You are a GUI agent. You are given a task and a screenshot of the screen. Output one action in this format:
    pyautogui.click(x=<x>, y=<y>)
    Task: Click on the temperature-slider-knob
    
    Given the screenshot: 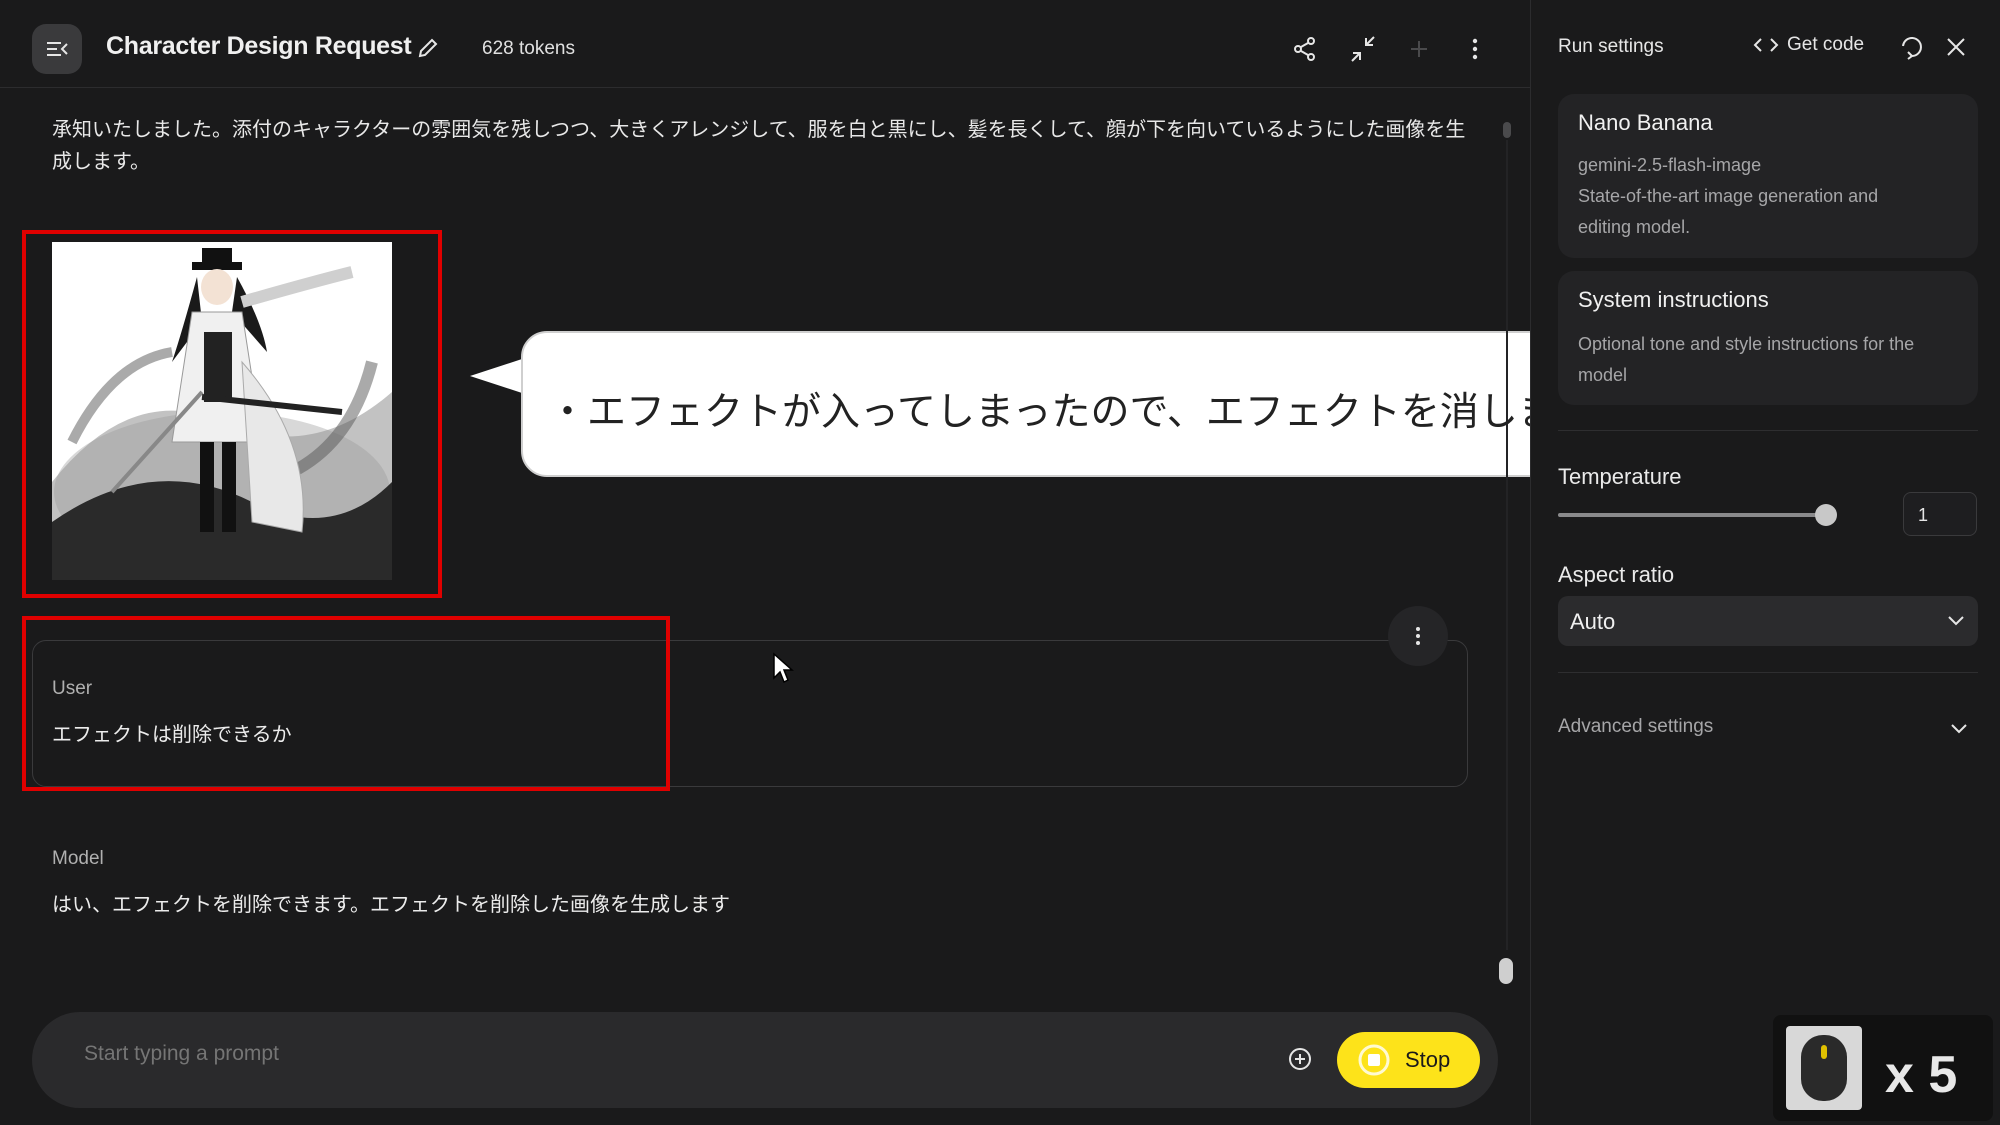 What is the action you would take?
    pyautogui.click(x=1826, y=515)
    